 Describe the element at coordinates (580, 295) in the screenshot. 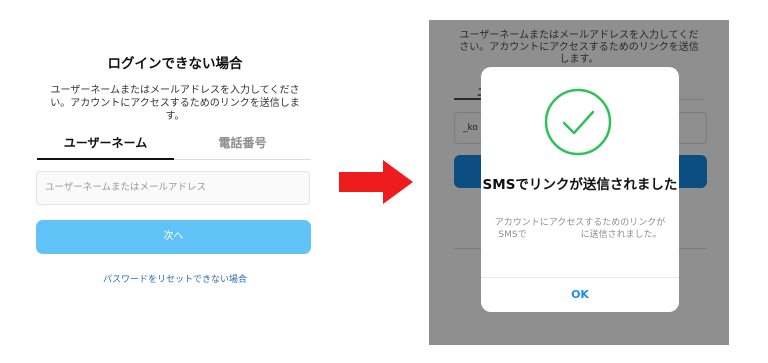

I see `ok-button: OK` at that location.